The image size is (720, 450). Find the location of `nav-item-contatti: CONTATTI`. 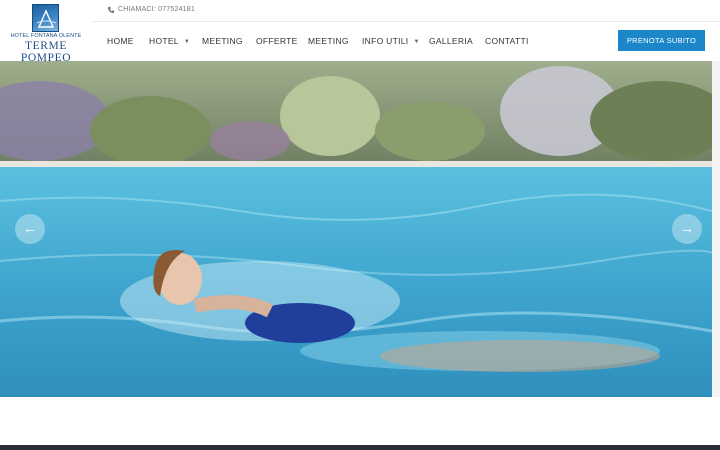

nav-item-contatti: CONTATTI is located at coordinates (507, 41).